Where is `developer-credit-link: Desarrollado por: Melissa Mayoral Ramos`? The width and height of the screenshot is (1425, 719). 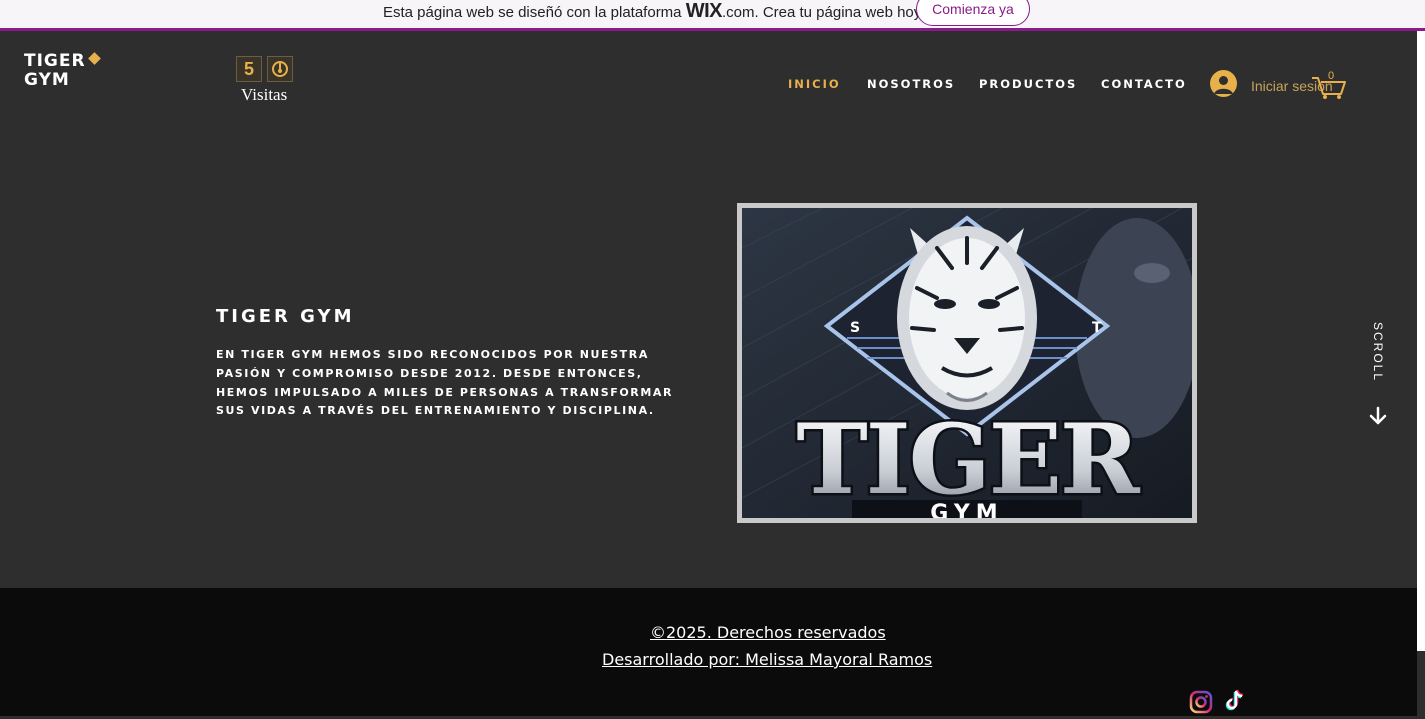
developer-credit-link: Desarrollado por: Melissa Mayoral Ramos is located at coordinates (767, 659).